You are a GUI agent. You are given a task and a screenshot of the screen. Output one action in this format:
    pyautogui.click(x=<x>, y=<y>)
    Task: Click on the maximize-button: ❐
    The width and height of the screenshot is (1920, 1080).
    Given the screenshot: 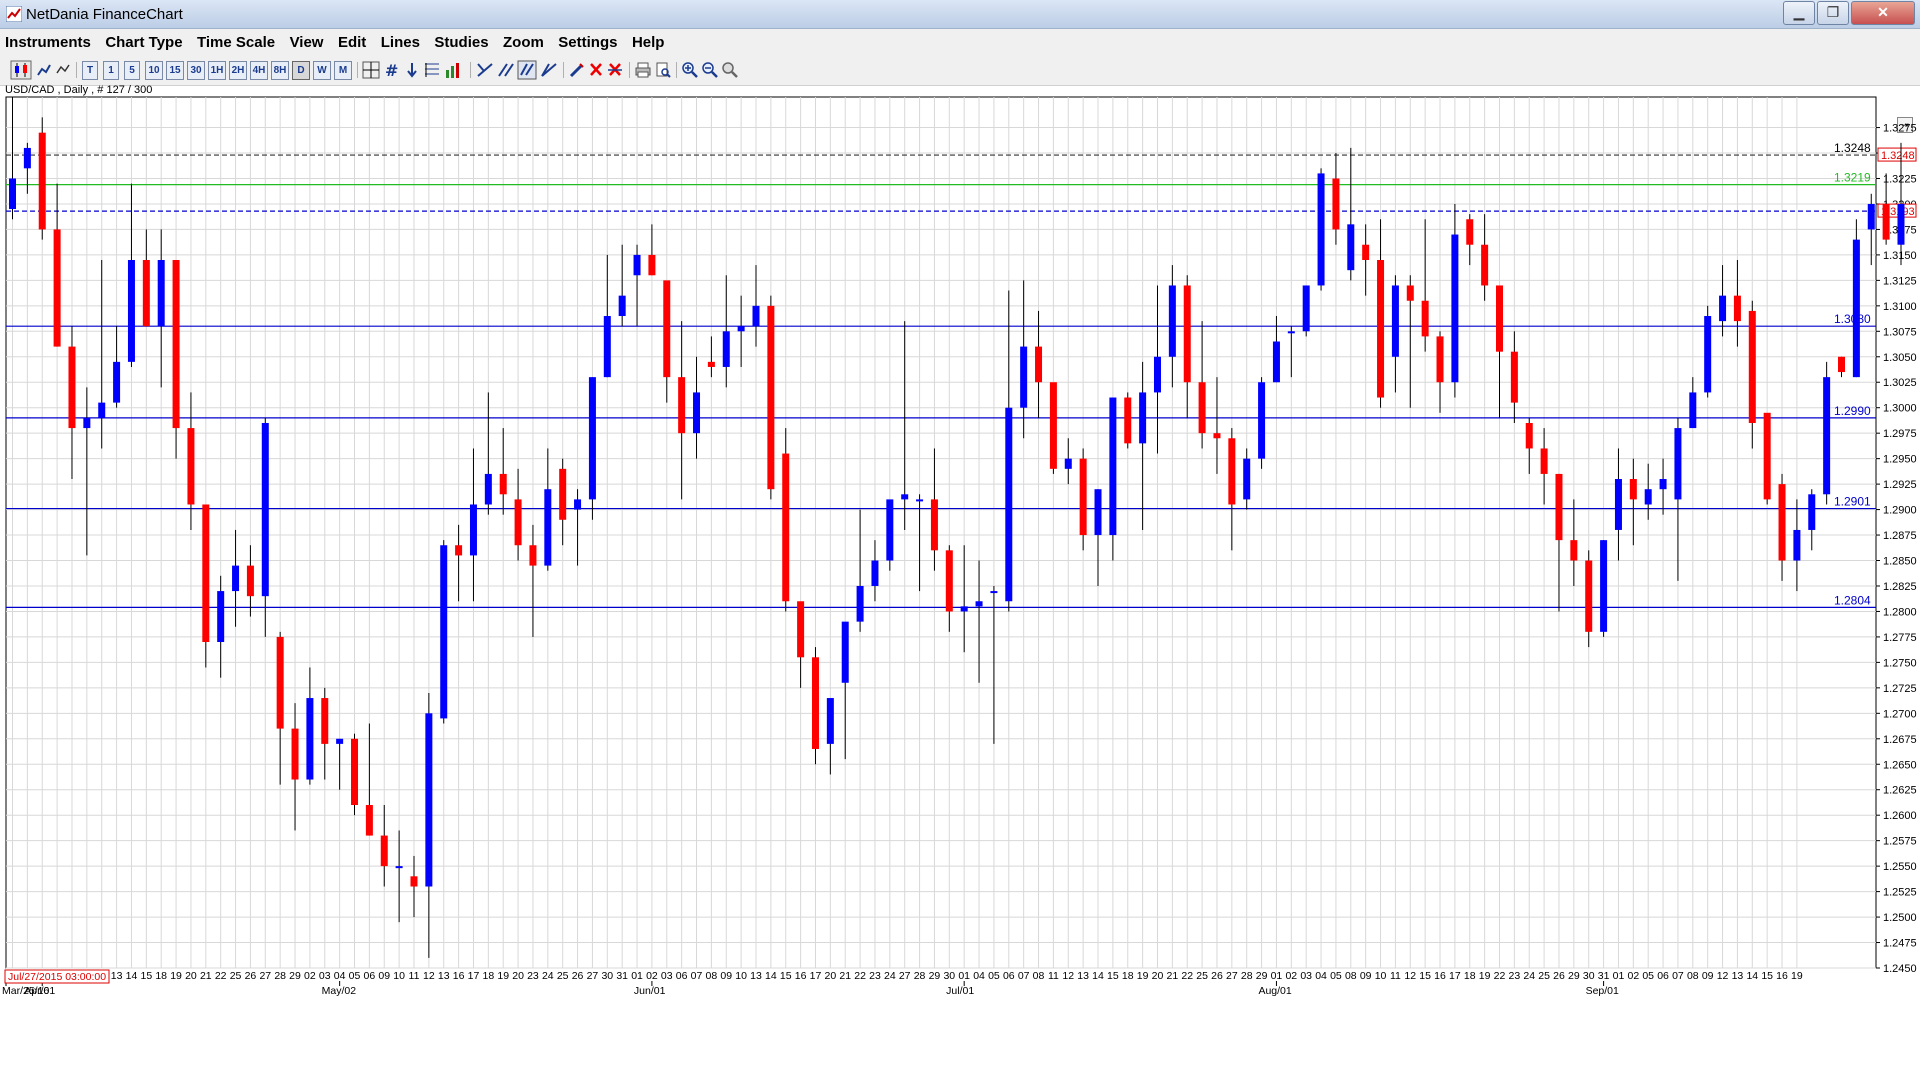 What is the action you would take?
    pyautogui.click(x=1833, y=13)
    